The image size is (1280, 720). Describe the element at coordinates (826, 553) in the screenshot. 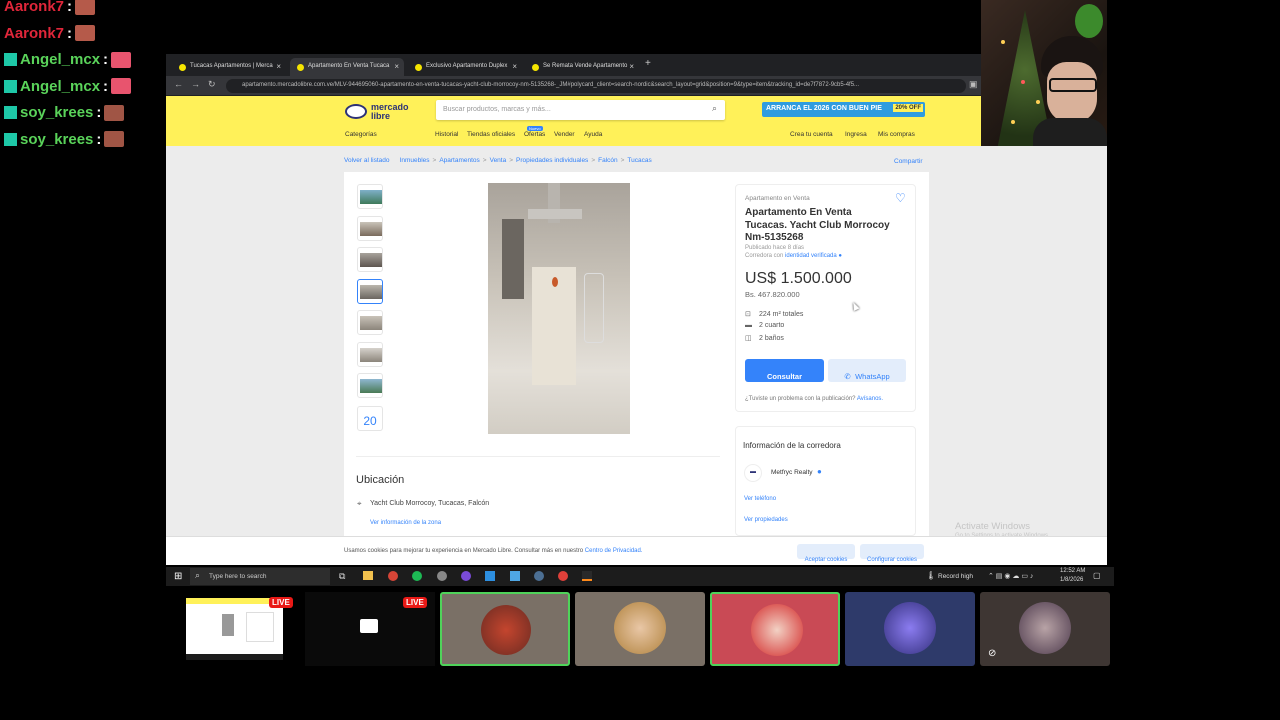

I see `accept-cookies-button: Aceptar cookies` at that location.